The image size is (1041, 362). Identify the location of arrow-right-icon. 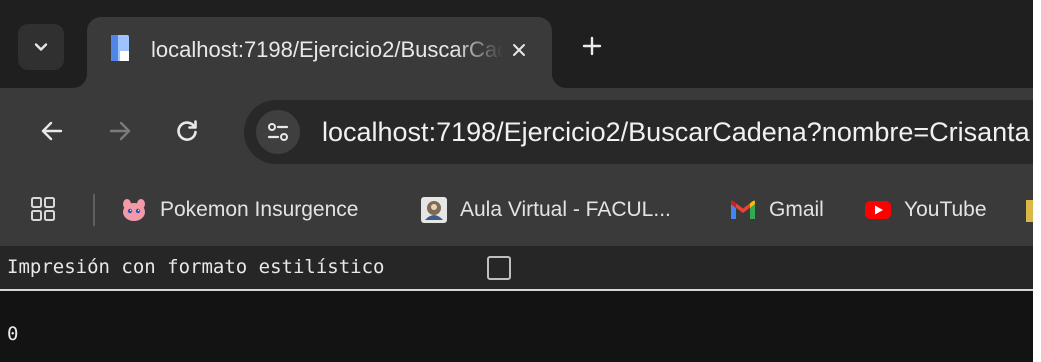
(120, 131).